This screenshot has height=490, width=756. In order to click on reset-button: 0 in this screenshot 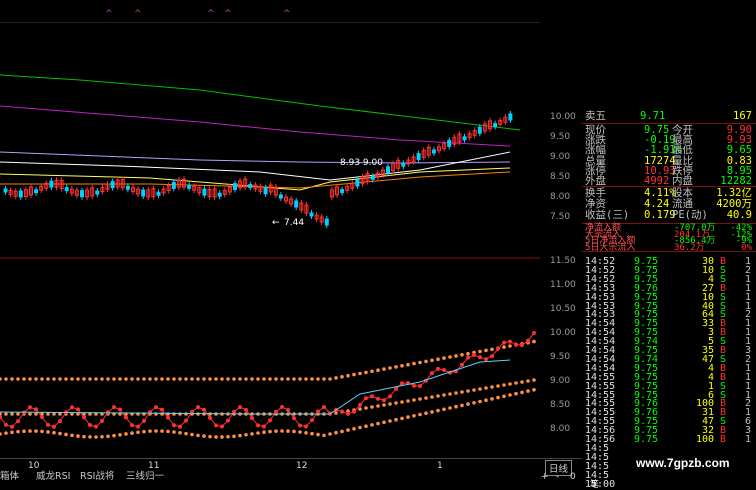, I will do `click(573, 477)`.